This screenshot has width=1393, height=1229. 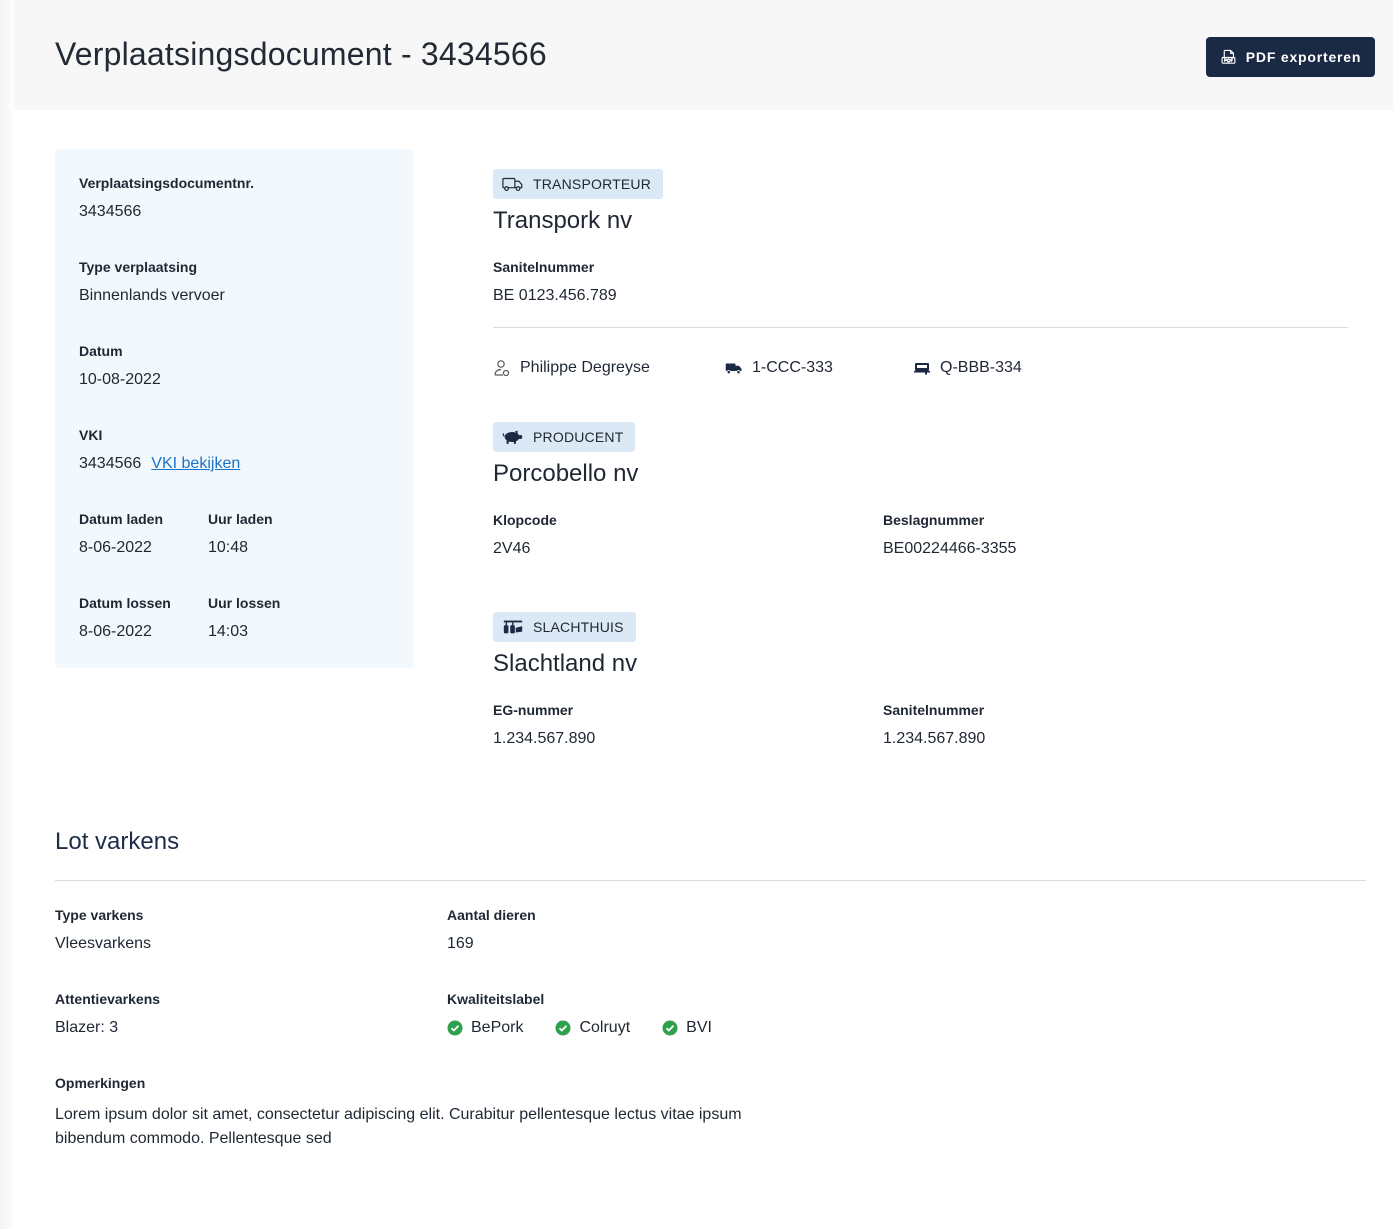 What do you see at coordinates (152, 282) in the screenshot?
I see `type-field: Type verplaatsing Binnenlands vervoer` at bounding box center [152, 282].